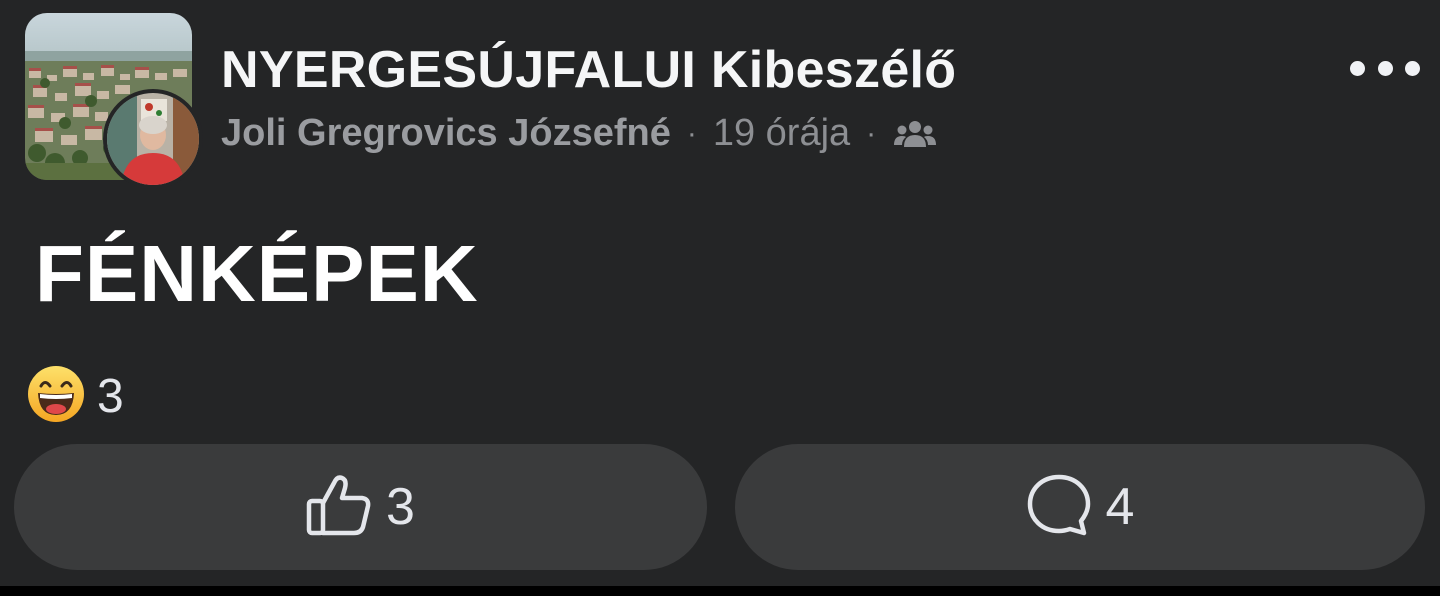 Image resolution: width=1440 pixels, height=596 pixels. What do you see at coordinates (339, 507) in the screenshot?
I see `thumbs-up-icon` at bounding box center [339, 507].